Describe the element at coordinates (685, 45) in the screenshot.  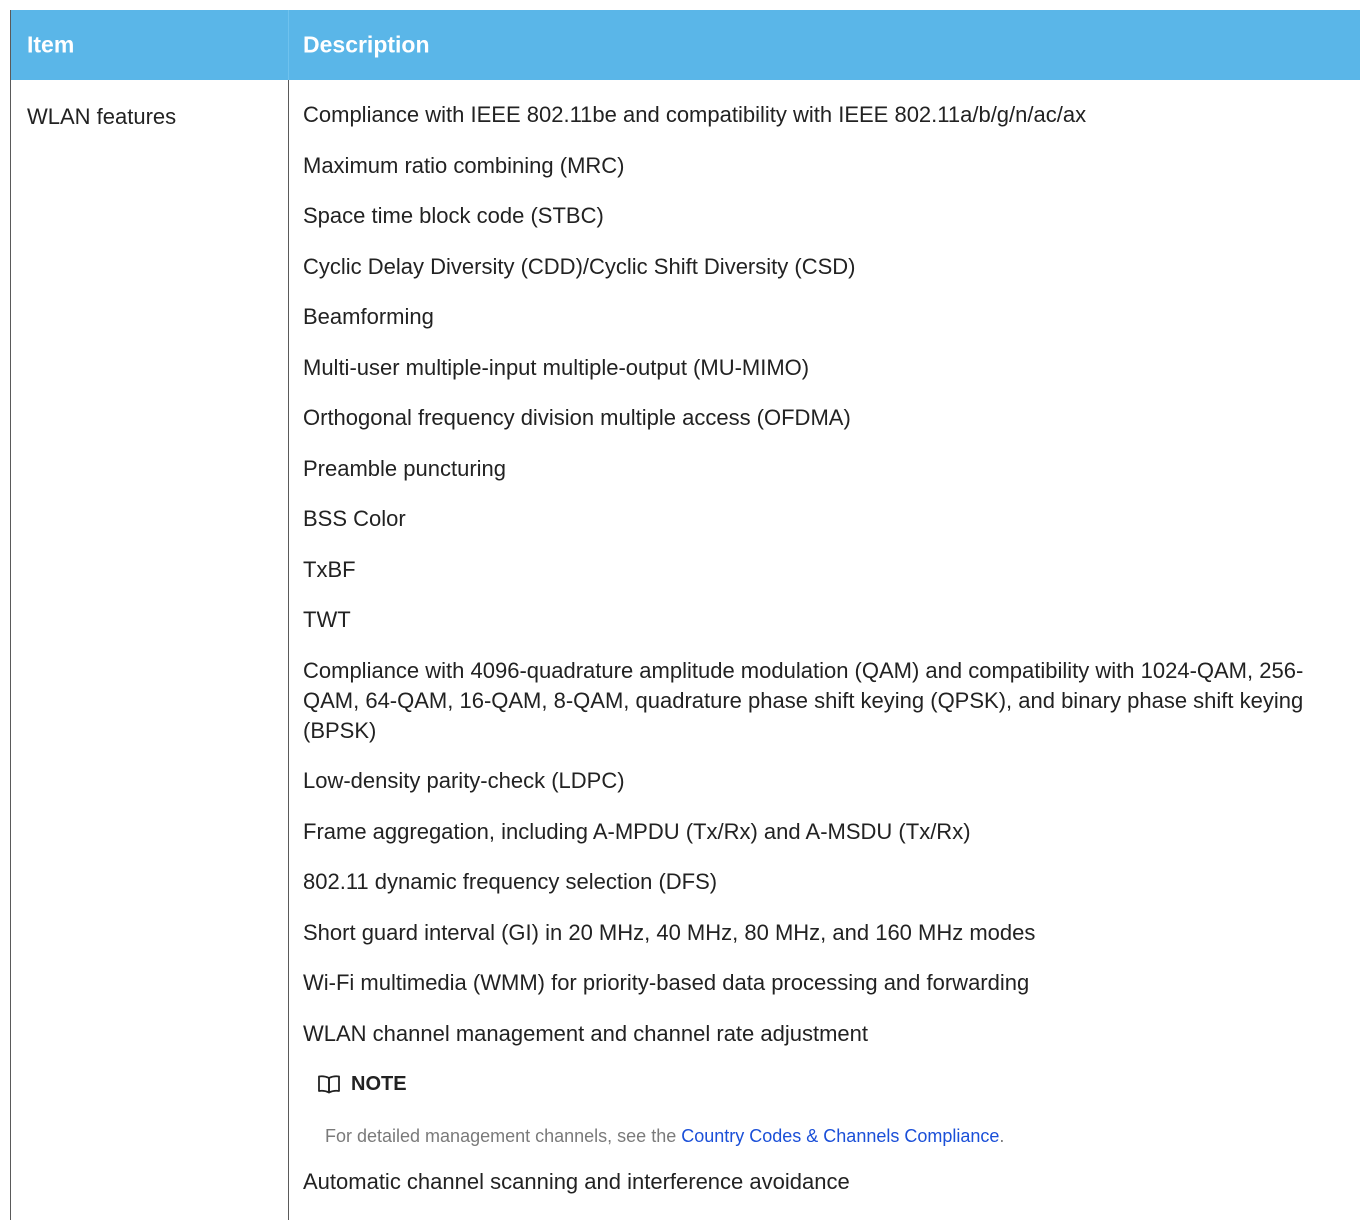
I see `table-header-row: Item Description` at that location.